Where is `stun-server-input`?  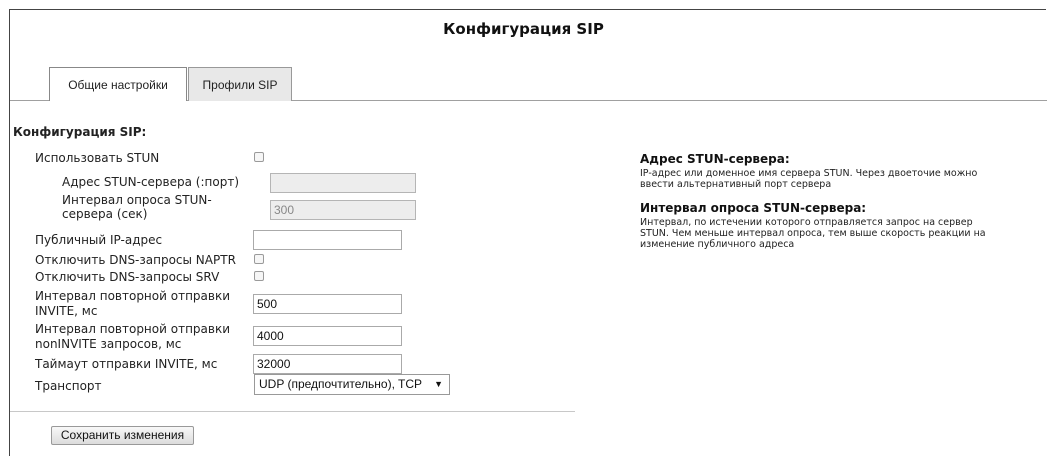 stun-server-input is located at coordinates (343, 183).